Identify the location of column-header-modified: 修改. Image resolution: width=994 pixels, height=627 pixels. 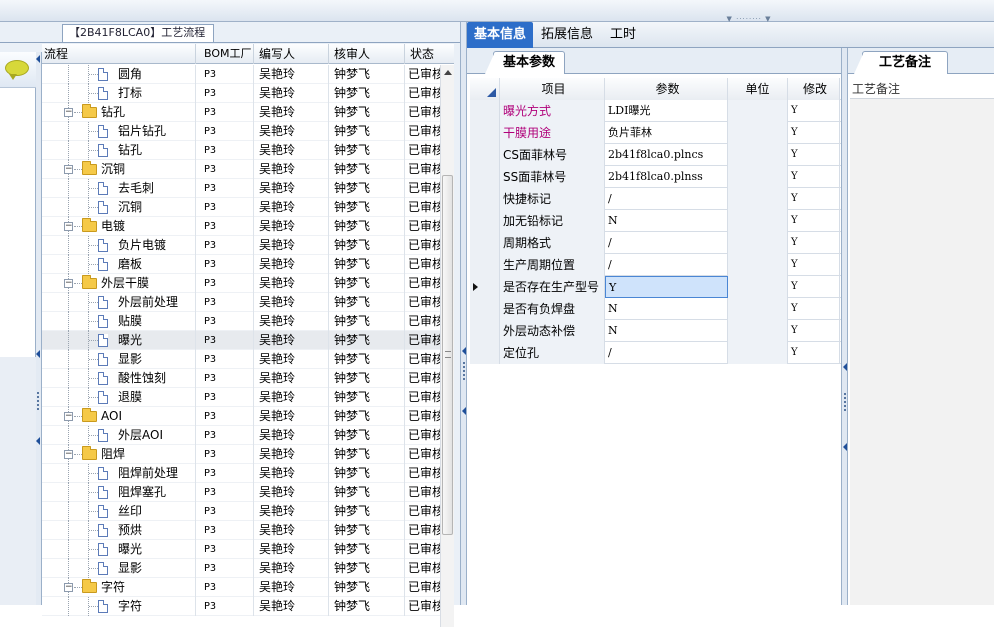
(814, 89).